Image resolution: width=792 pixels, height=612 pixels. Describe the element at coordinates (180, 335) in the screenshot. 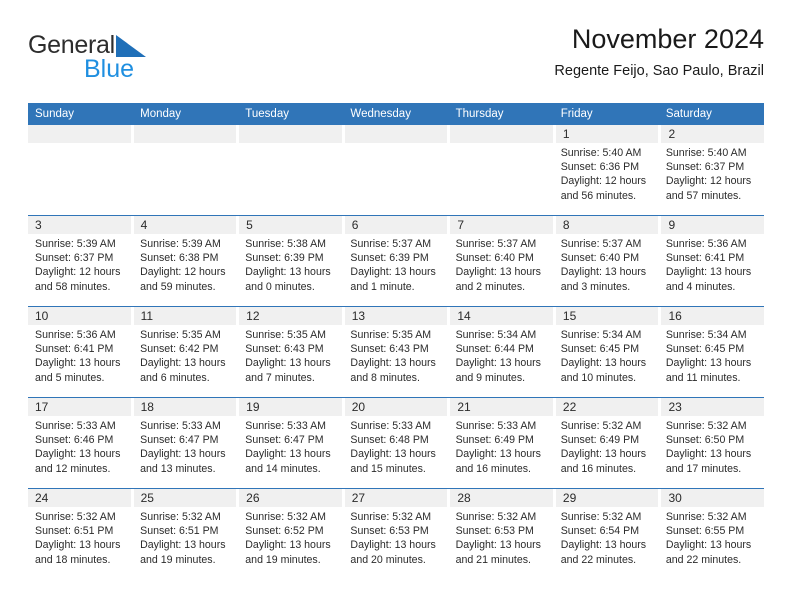

I see `sunrise-text: Sunrise: 5:35 AM` at that location.